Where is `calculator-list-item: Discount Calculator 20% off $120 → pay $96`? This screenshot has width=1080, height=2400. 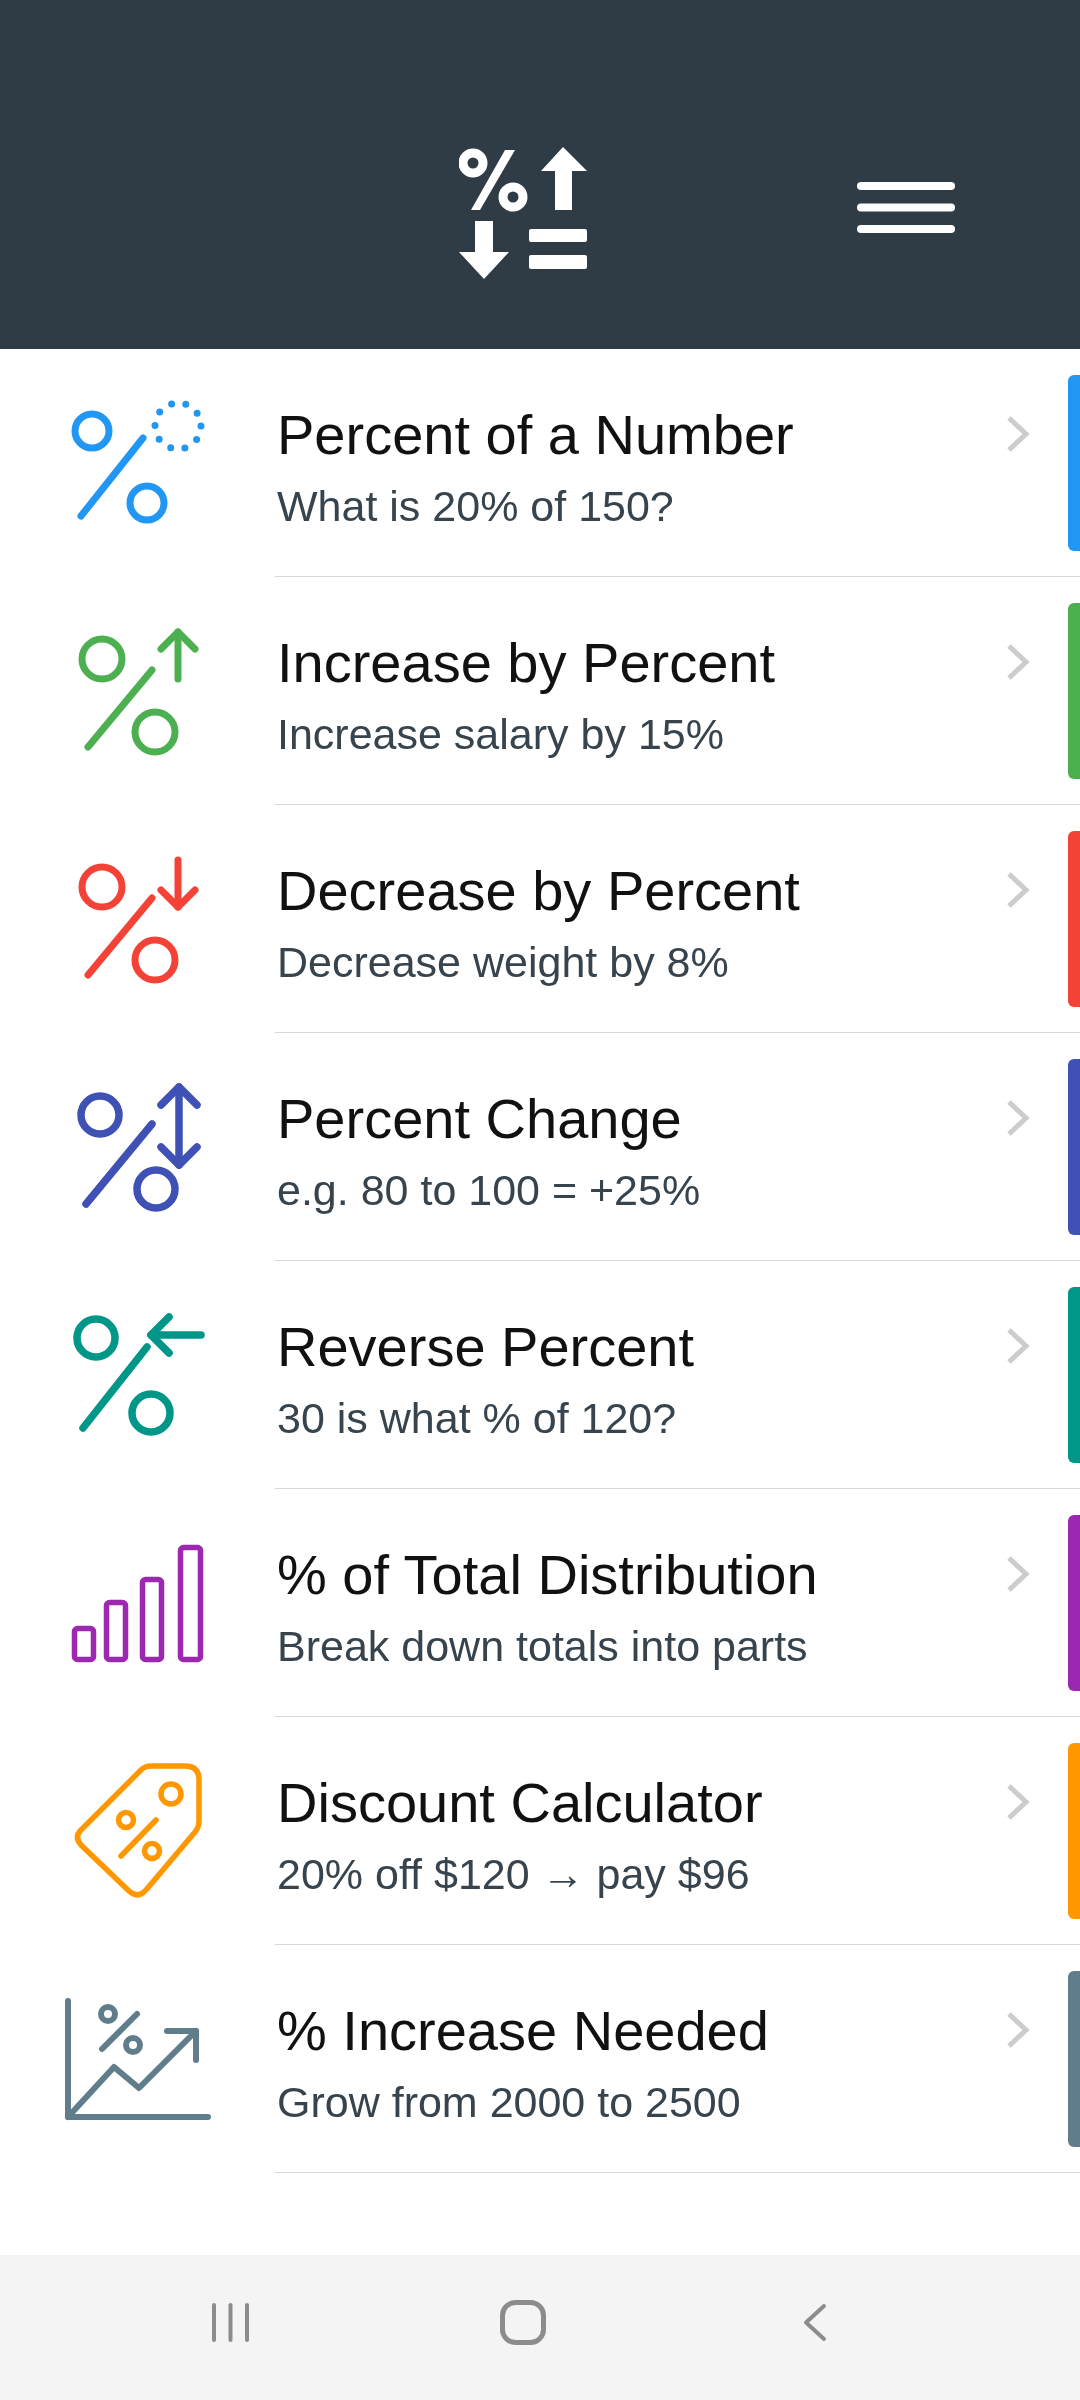 calculator-list-item: Discount Calculator 20% off $120 → pay $96 is located at coordinates (540, 1831).